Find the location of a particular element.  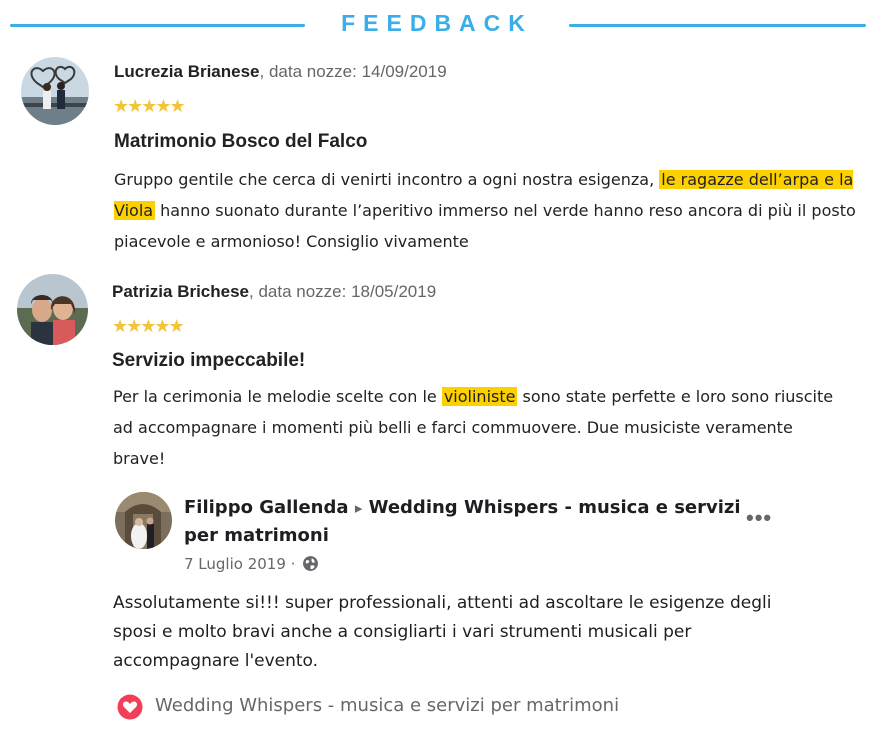

review-text-highlight: violiniste is located at coordinates (479, 396).